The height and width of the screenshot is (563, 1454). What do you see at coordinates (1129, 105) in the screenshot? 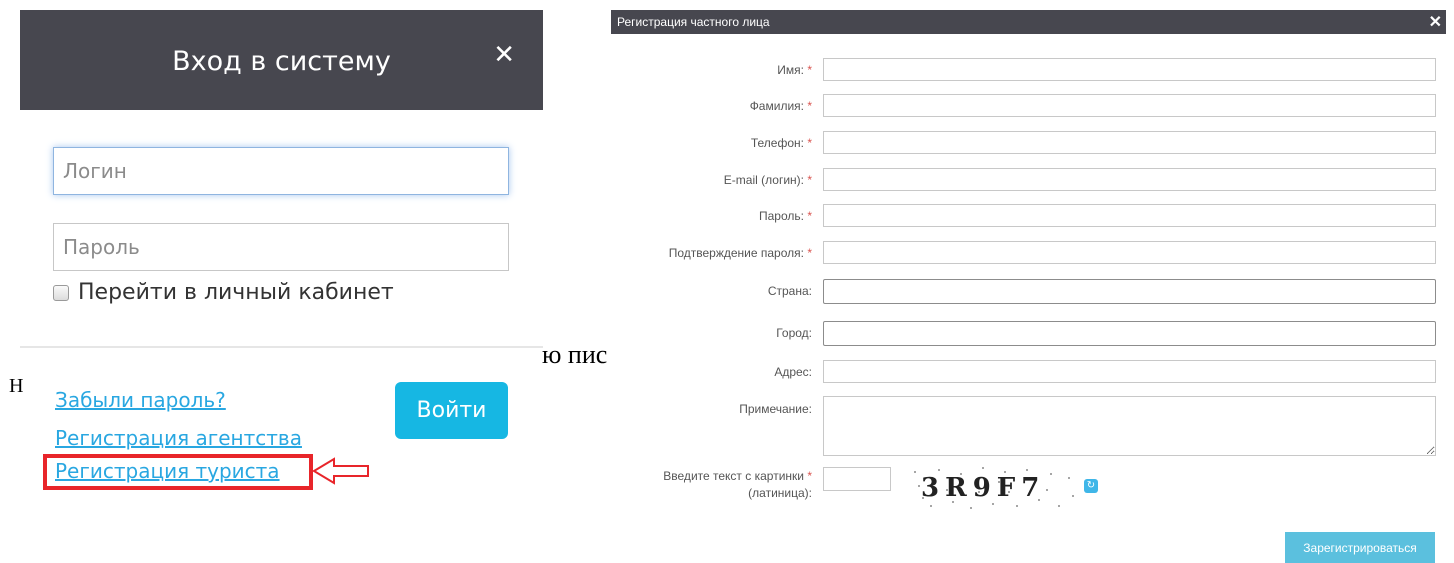
I see `last-name-input` at bounding box center [1129, 105].